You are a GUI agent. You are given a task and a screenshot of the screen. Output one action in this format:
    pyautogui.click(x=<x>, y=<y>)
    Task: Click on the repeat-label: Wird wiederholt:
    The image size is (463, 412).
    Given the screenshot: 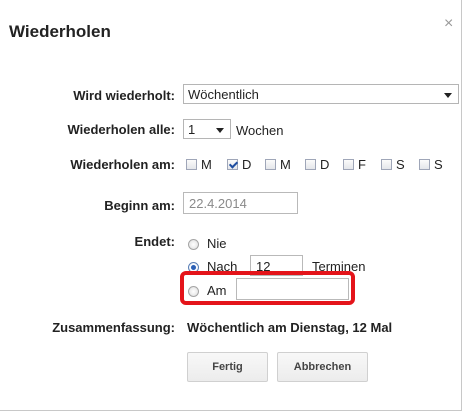 What is the action you would take?
    pyautogui.click(x=124, y=95)
    